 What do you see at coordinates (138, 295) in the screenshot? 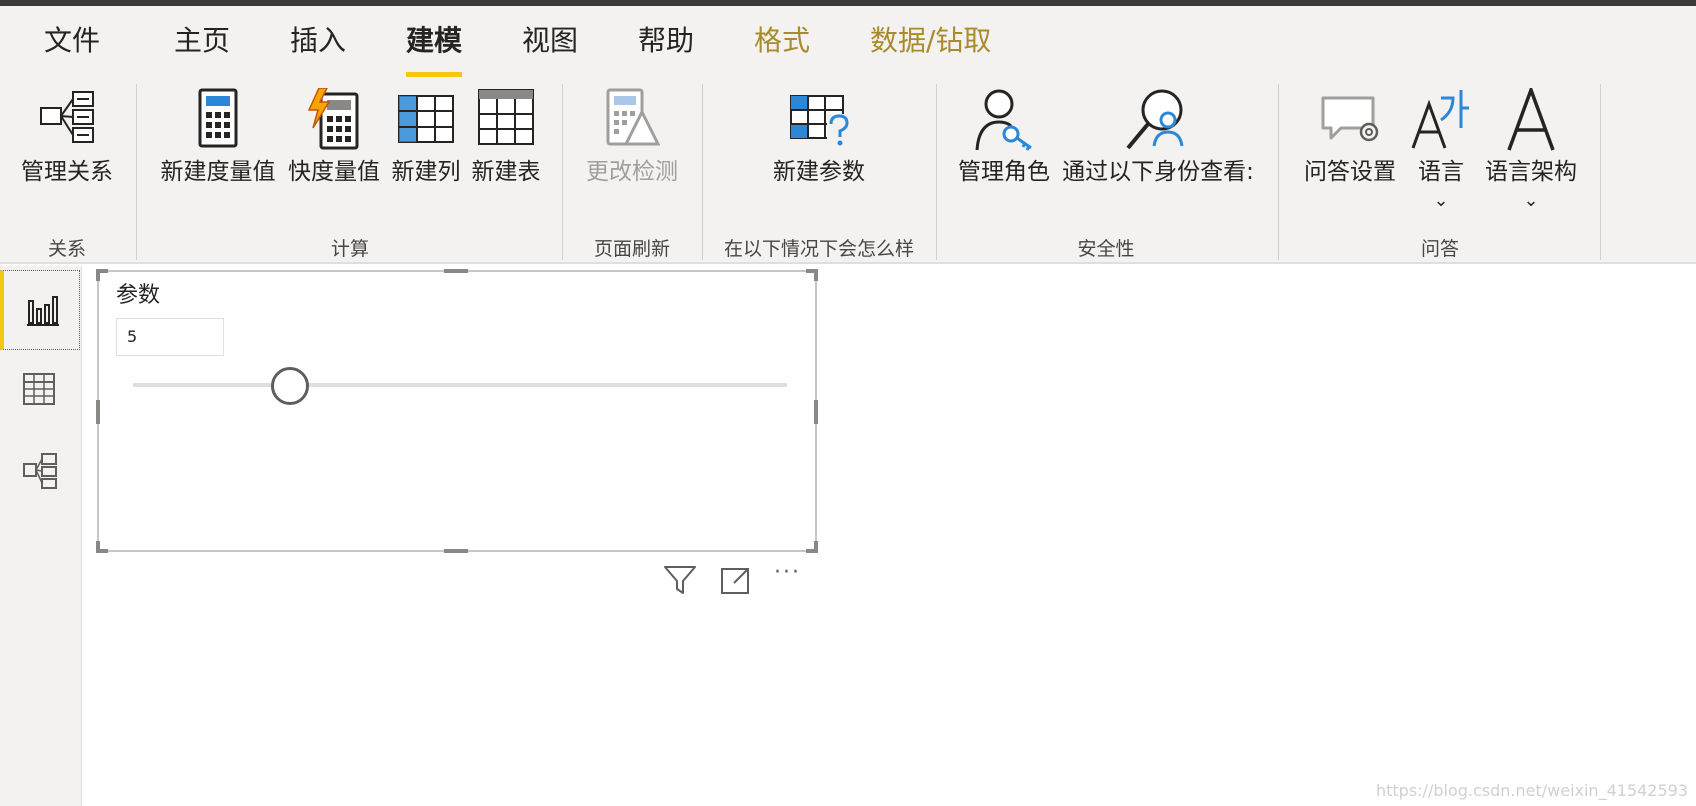
I see `slicer-title: 参数` at bounding box center [138, 295].